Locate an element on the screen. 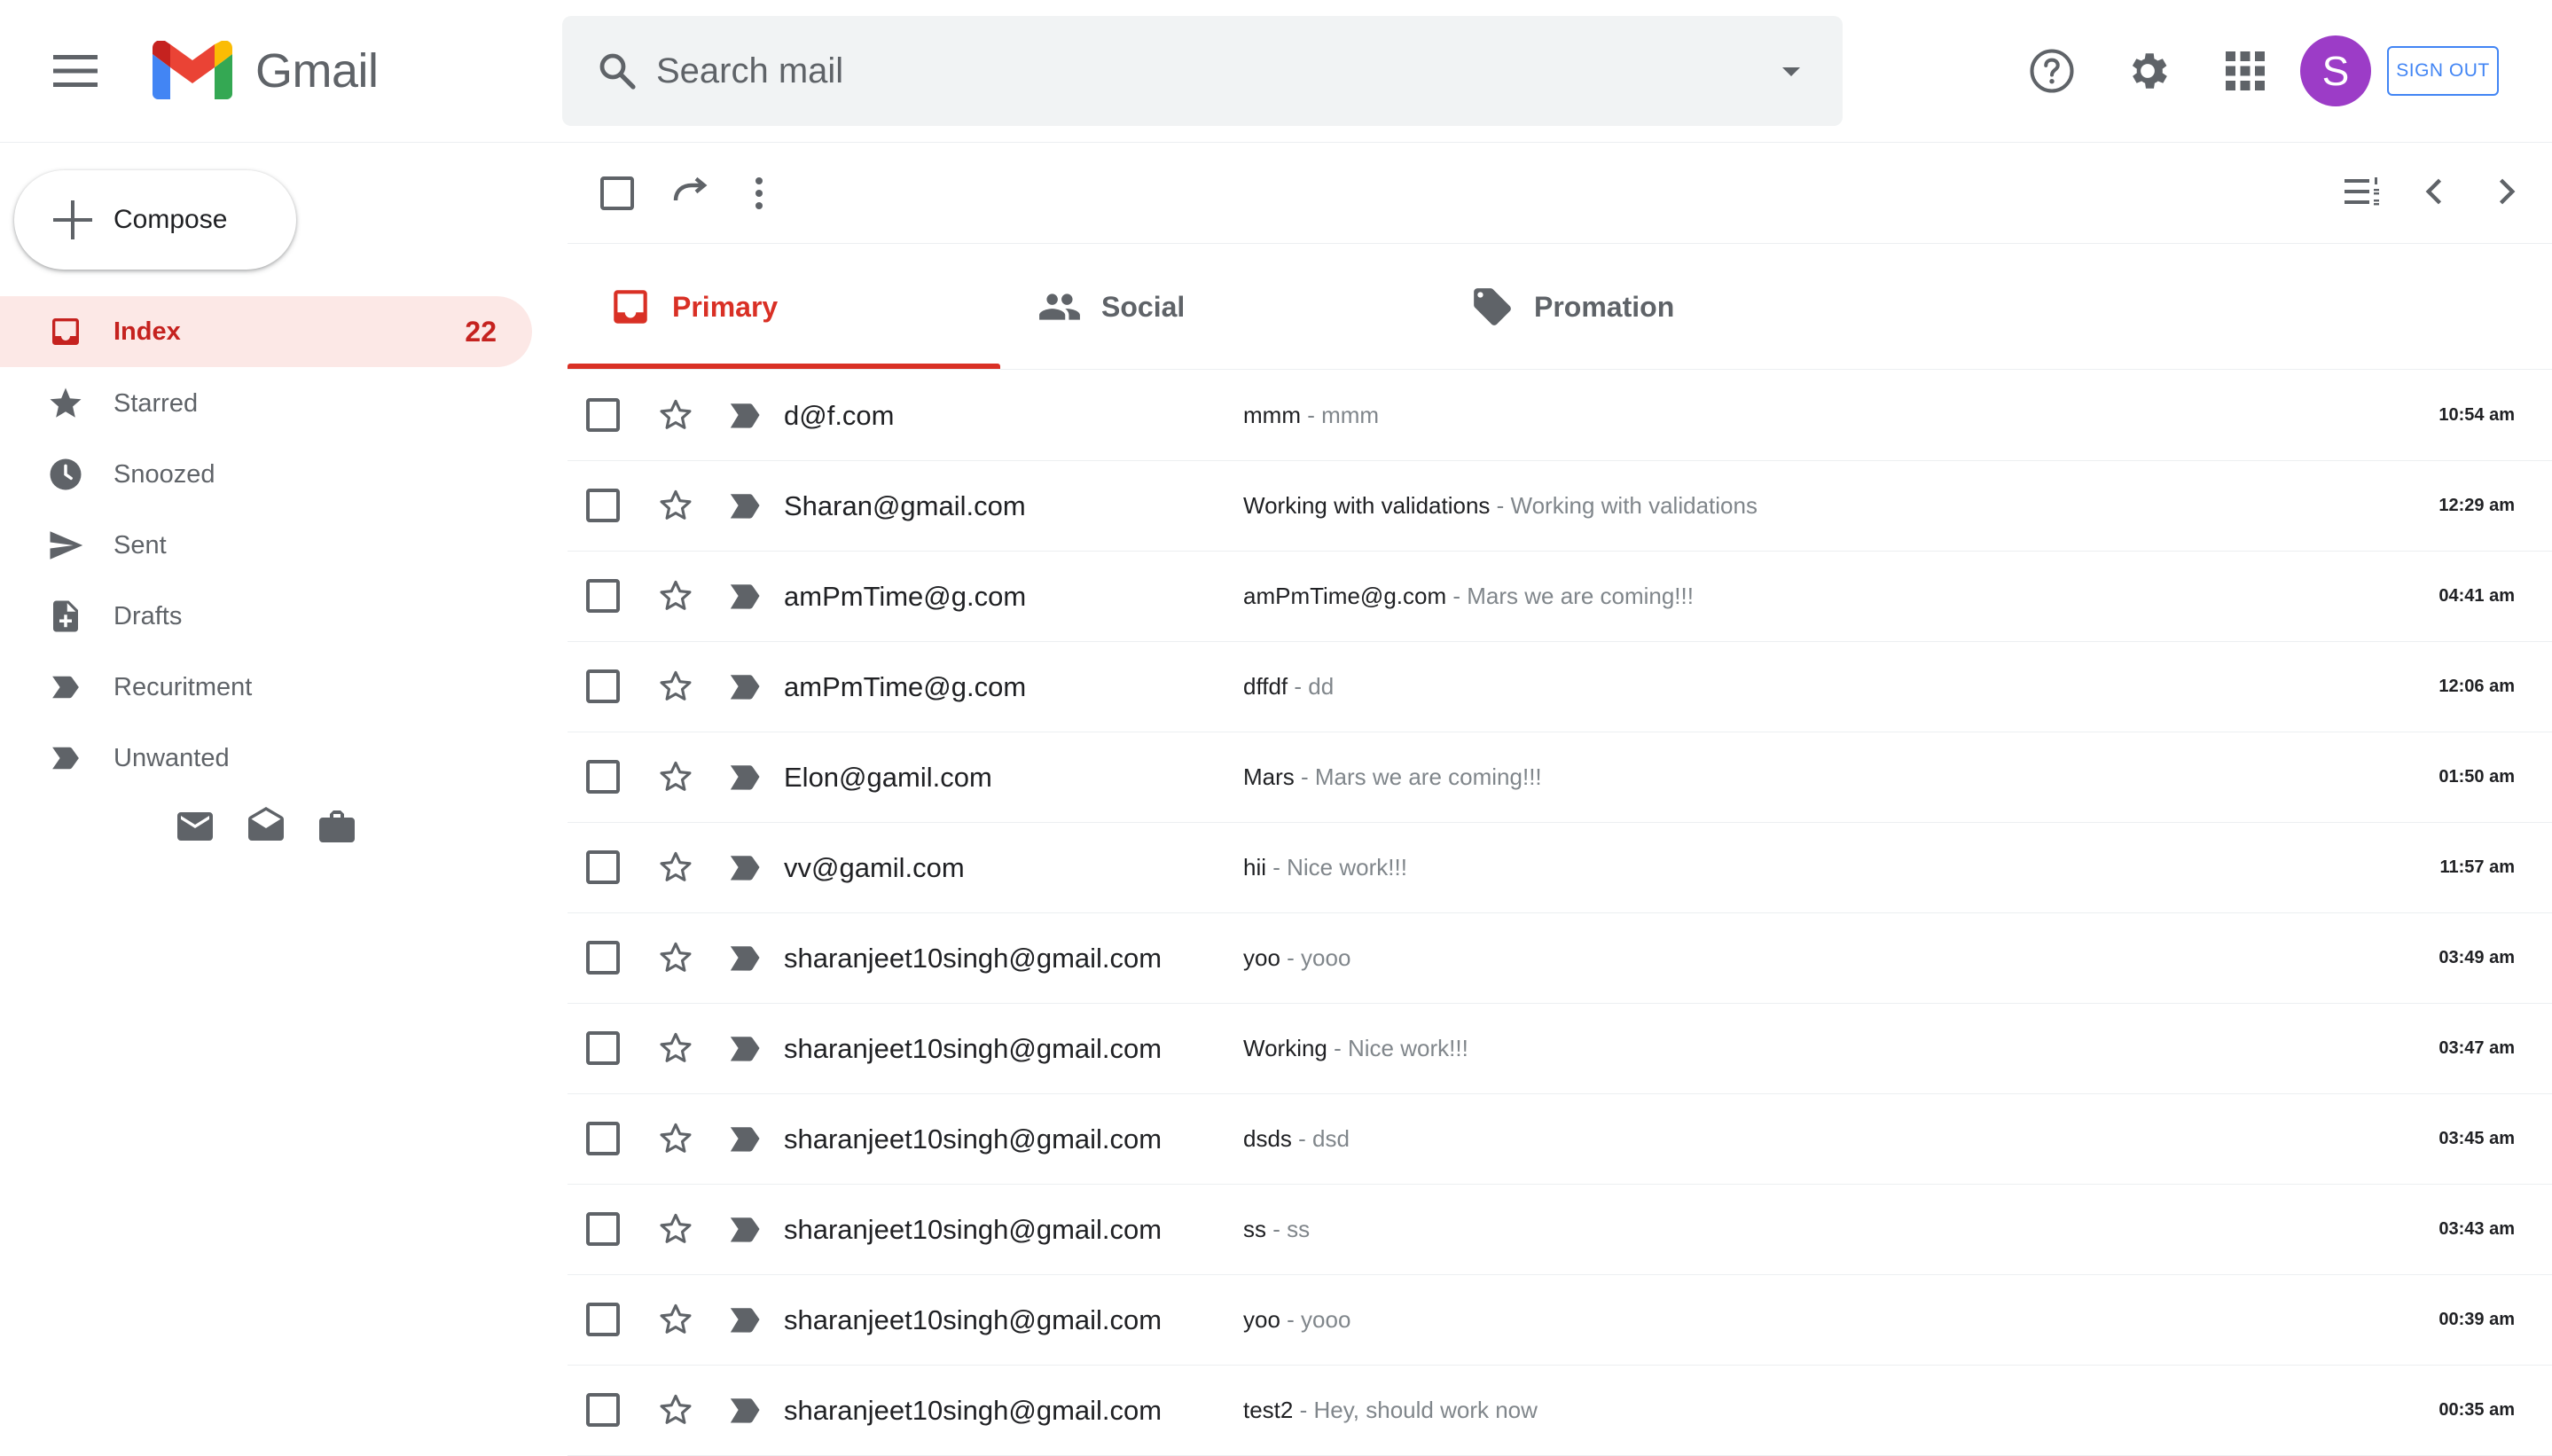 Image resolution: width=2552 pixels, height=1456 pixels. mail-icon is located at coordinates (195, 826).